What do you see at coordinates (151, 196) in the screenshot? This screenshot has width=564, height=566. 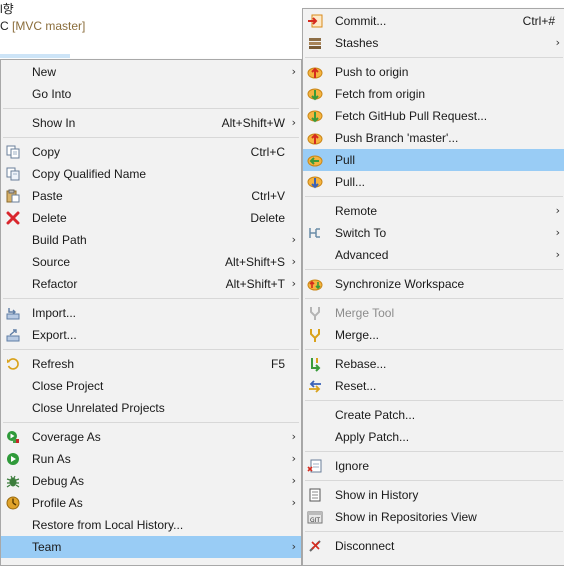 I see `menu-item-paste: Paste Ctrl+V` at bounding box center [151, 196].